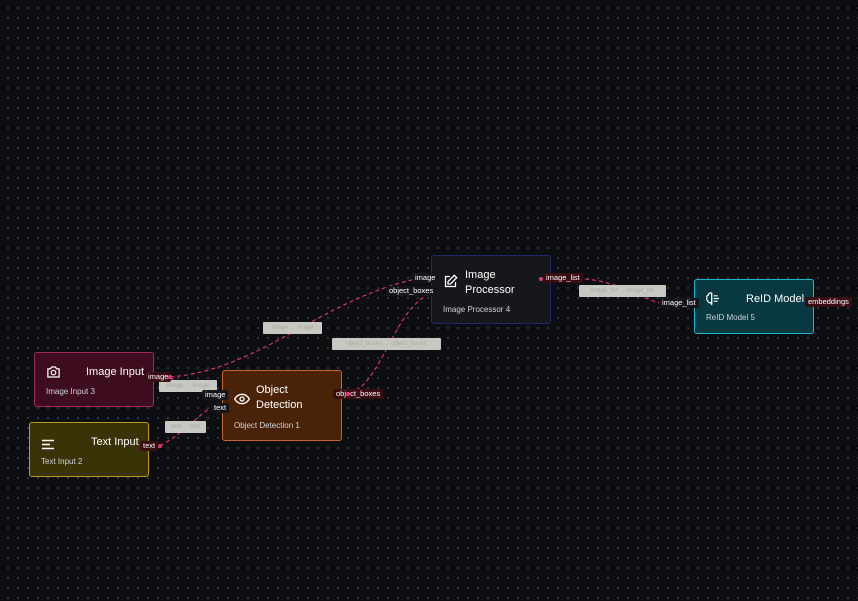 The width and height of the screenshot is (858, 601). What do you see at coordinates (563, 278) in the screenshot?
I see `output-port-image-list: image_list` at bounding box center [563, 278].